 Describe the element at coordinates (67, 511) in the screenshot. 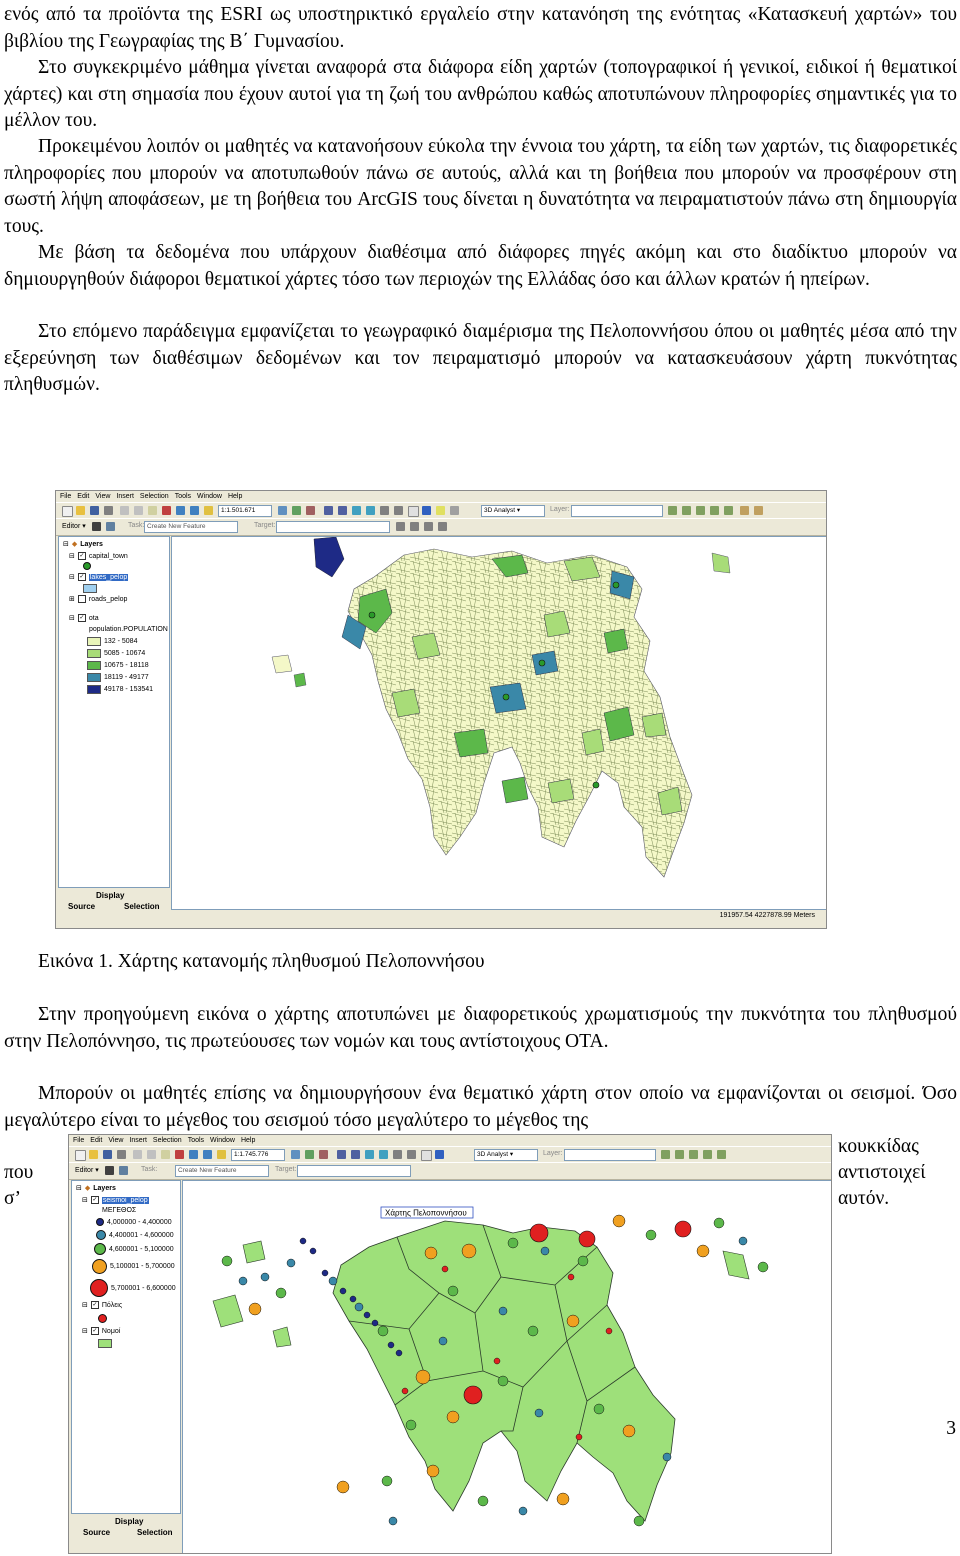

I see `new-document-icon` at that location.